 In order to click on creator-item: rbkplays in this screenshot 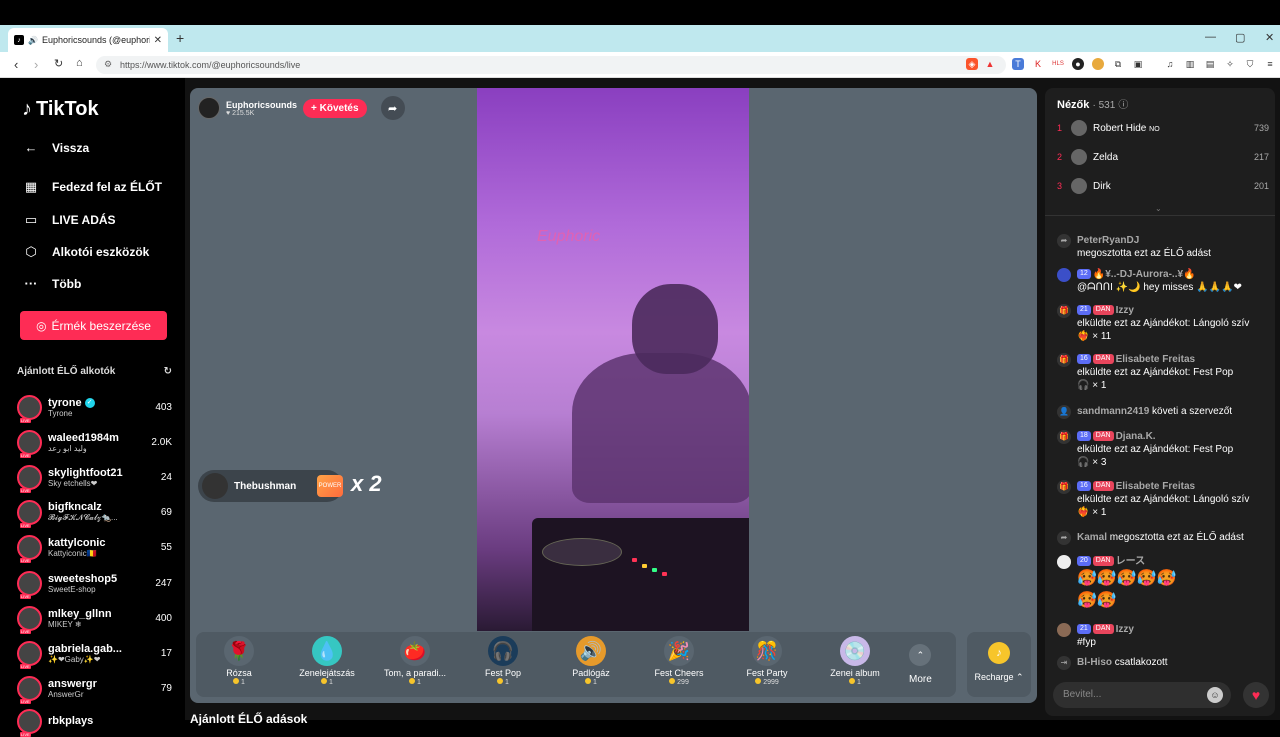, I will do `click(94, 721)`.